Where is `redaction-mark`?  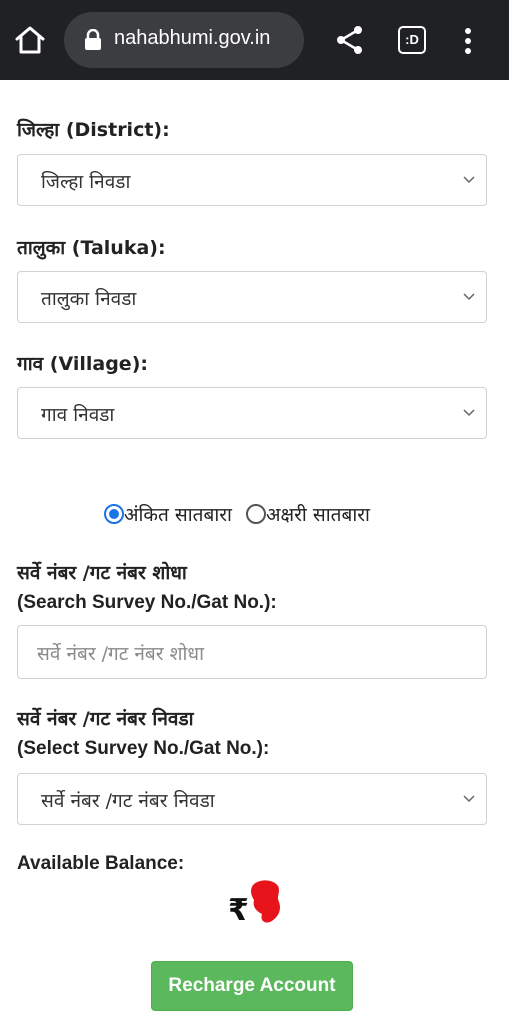 redaction-mark is located at coordinates (265, 901).